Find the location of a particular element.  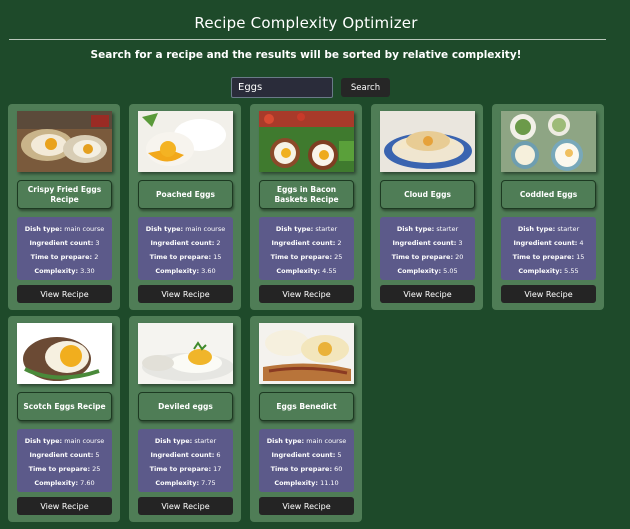

page-title: Recipe Complexity Optimizer is located at coordinates (306, 23).